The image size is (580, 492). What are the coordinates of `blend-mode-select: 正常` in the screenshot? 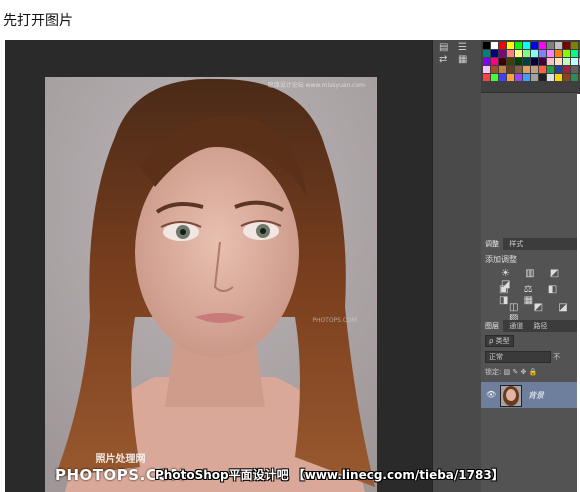 It's located at (518, 357).